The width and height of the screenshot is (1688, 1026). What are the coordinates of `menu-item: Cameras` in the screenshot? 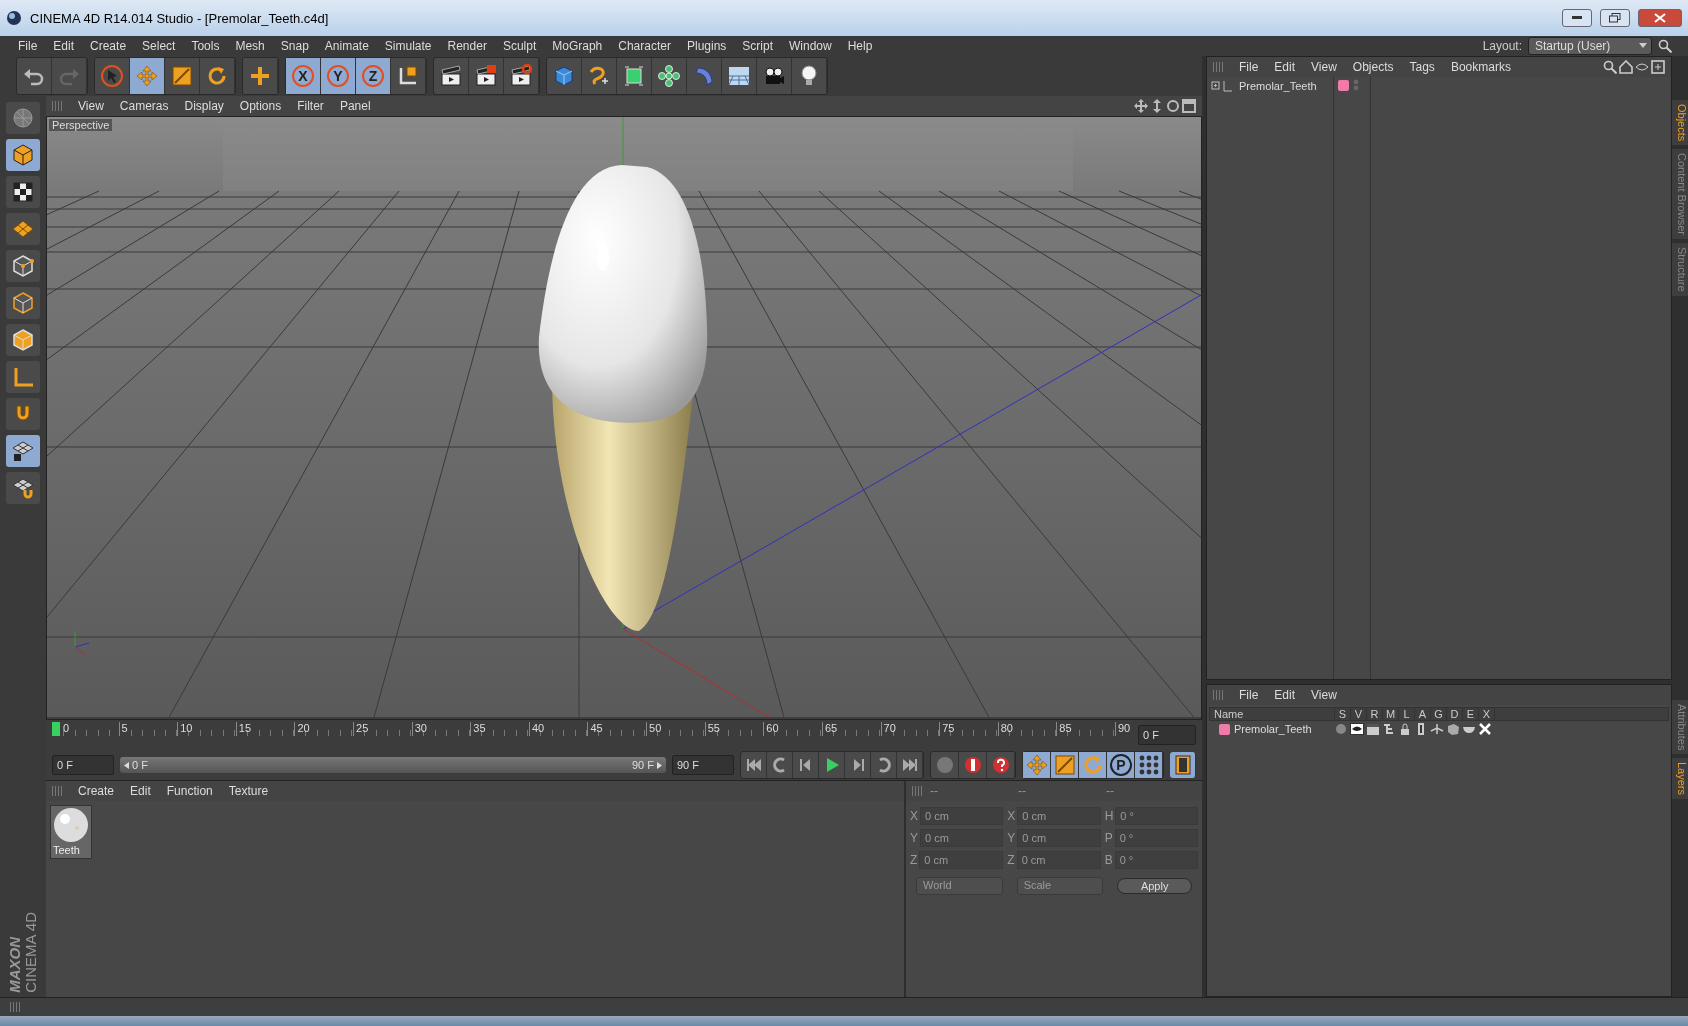 It's located at (144, 106).